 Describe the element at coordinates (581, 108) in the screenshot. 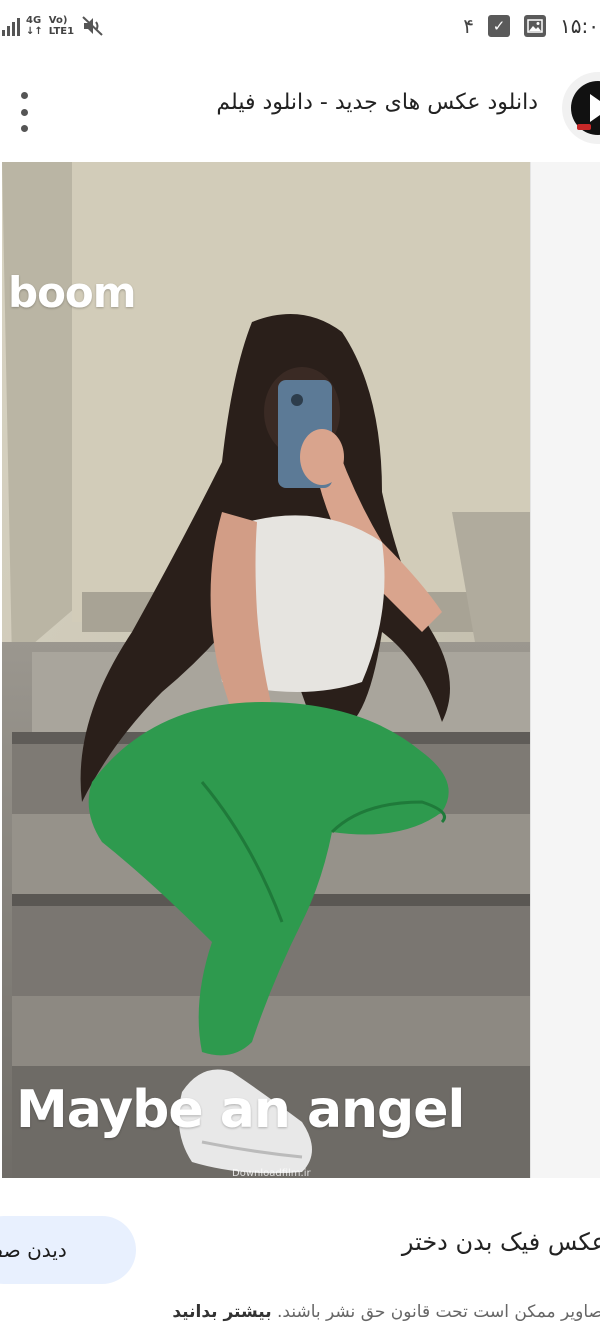

I see `site-logo-icon` at that location.